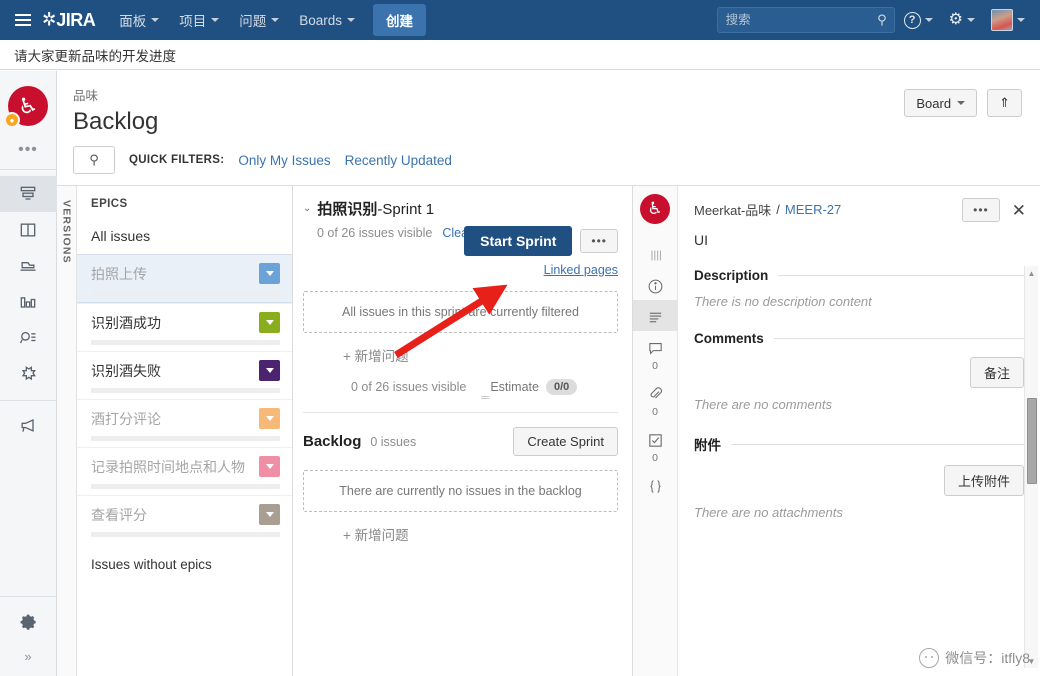 This screenshot has height=676, width=1040. Describe the element at coordinates (398, 160) in the screenshot. I see `quick-filter-recently-updated: Recently Updated` at that location.